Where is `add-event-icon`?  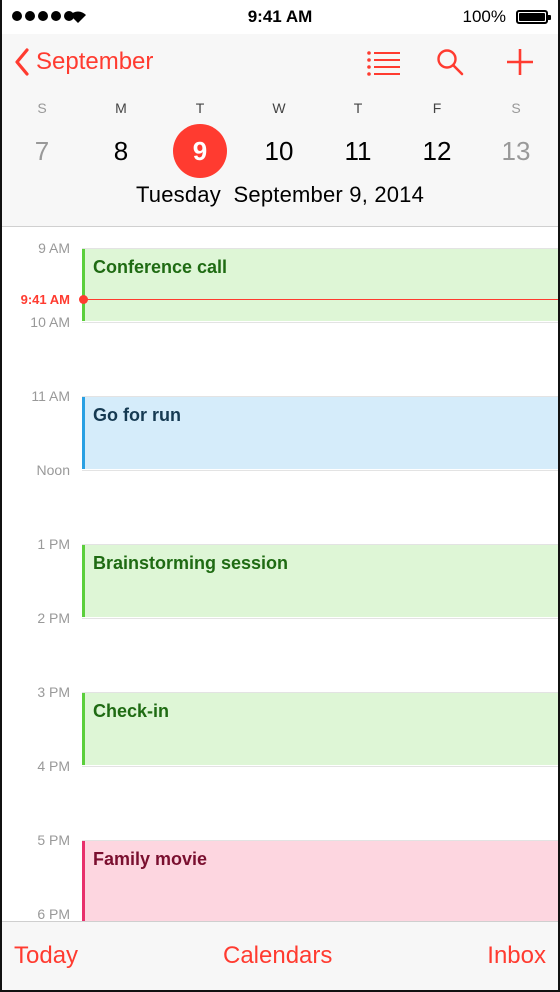
add-event-icon is located at coordinates (520, 62).